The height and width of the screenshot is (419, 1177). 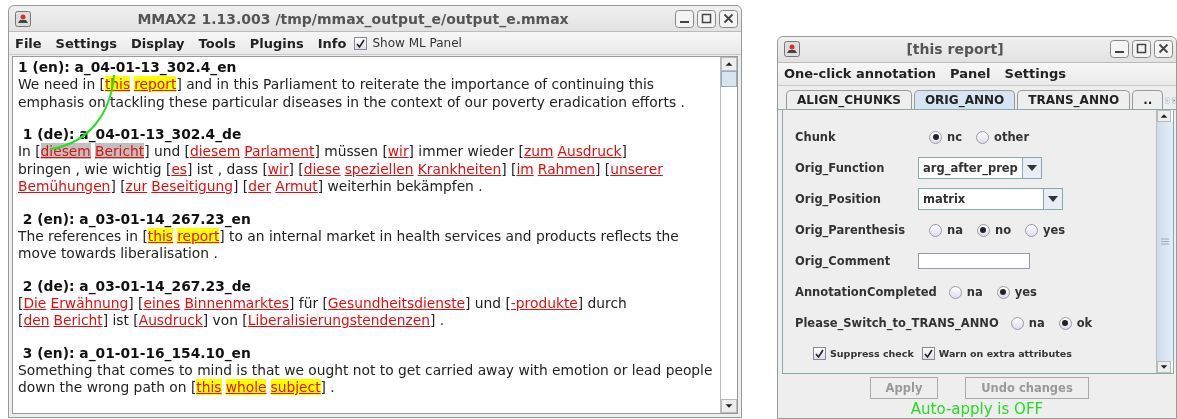 What do you see at coordinates (1012, 137) in the screenshot?
I see `radio-label: other` at bounding box center [1012, 137].